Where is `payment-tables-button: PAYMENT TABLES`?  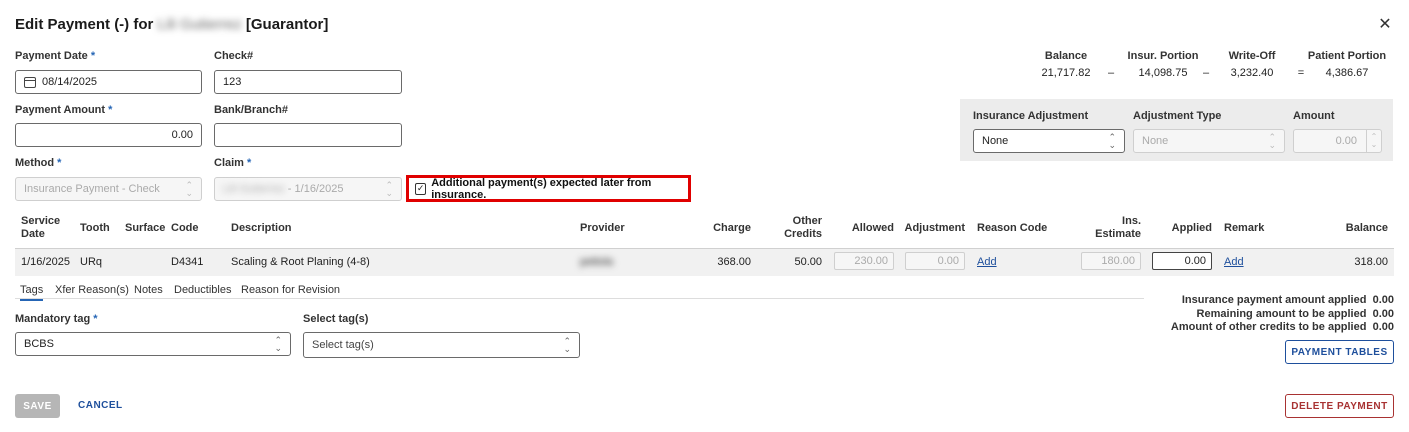
payment-tables-button: PAYMENT TABLES is located at coordinates (1339, 352).